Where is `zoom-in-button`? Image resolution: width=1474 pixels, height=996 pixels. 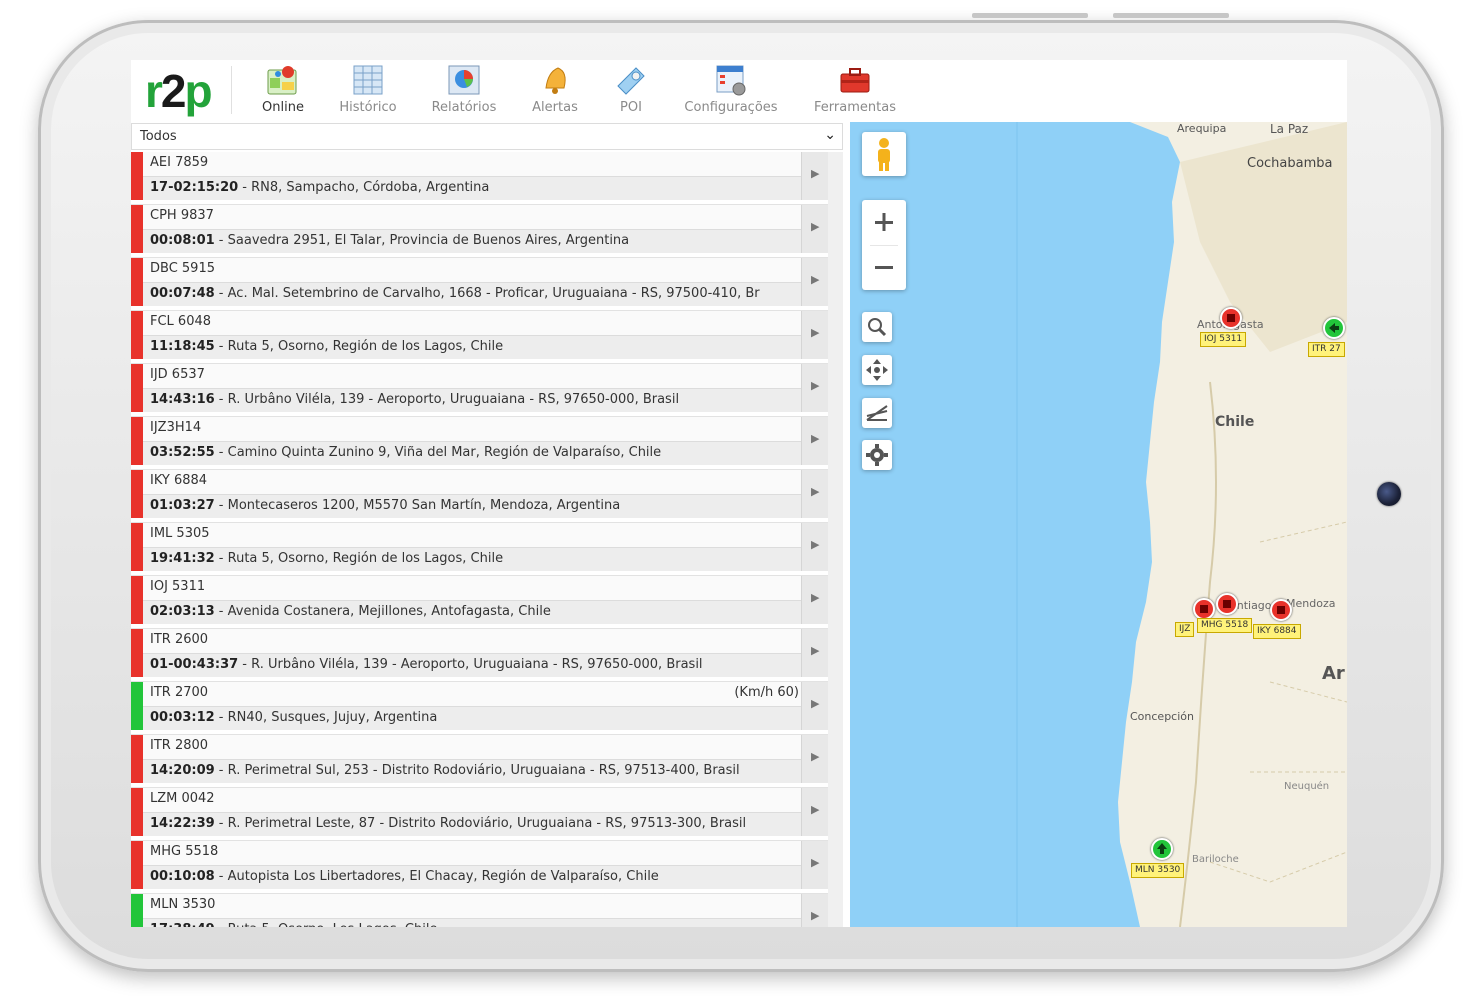
zoom-in-button is located at coordinates (884, 222).